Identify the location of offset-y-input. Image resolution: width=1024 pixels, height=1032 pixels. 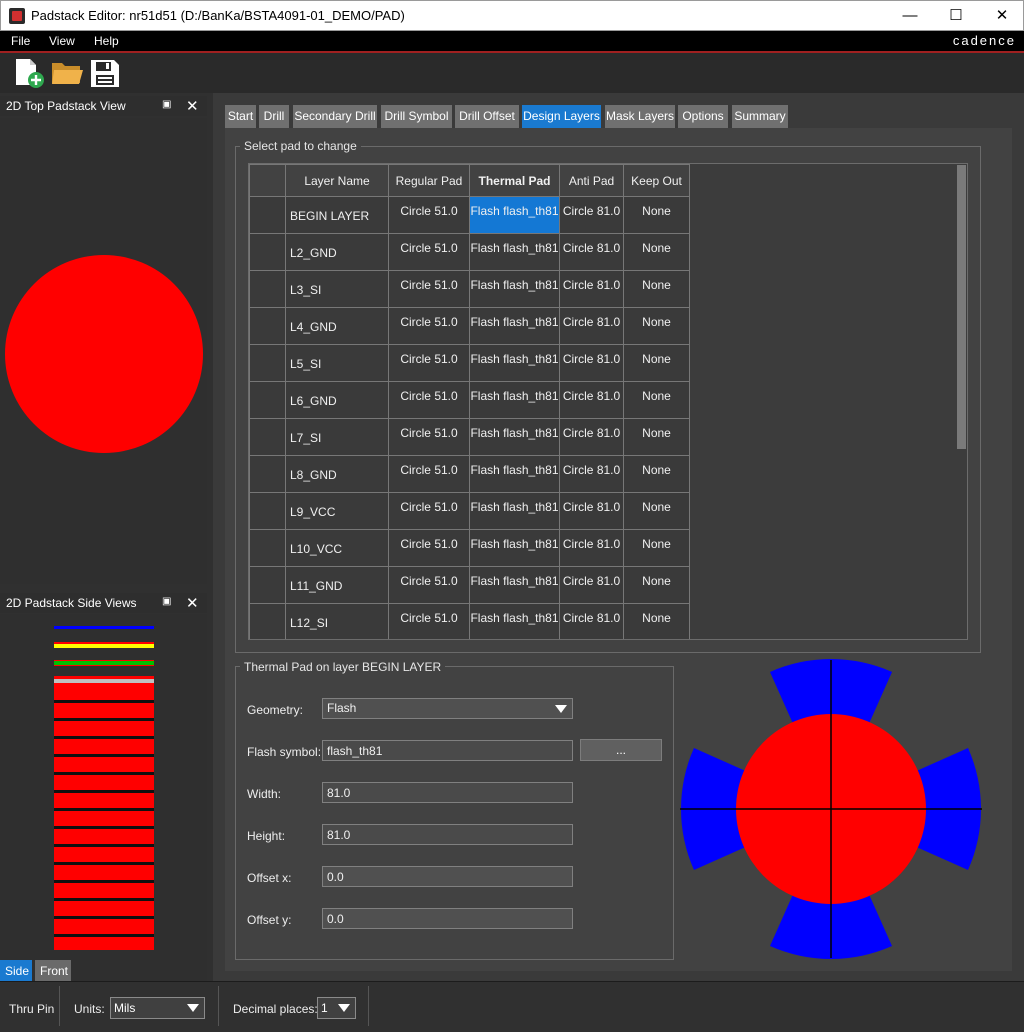
(447, 918).